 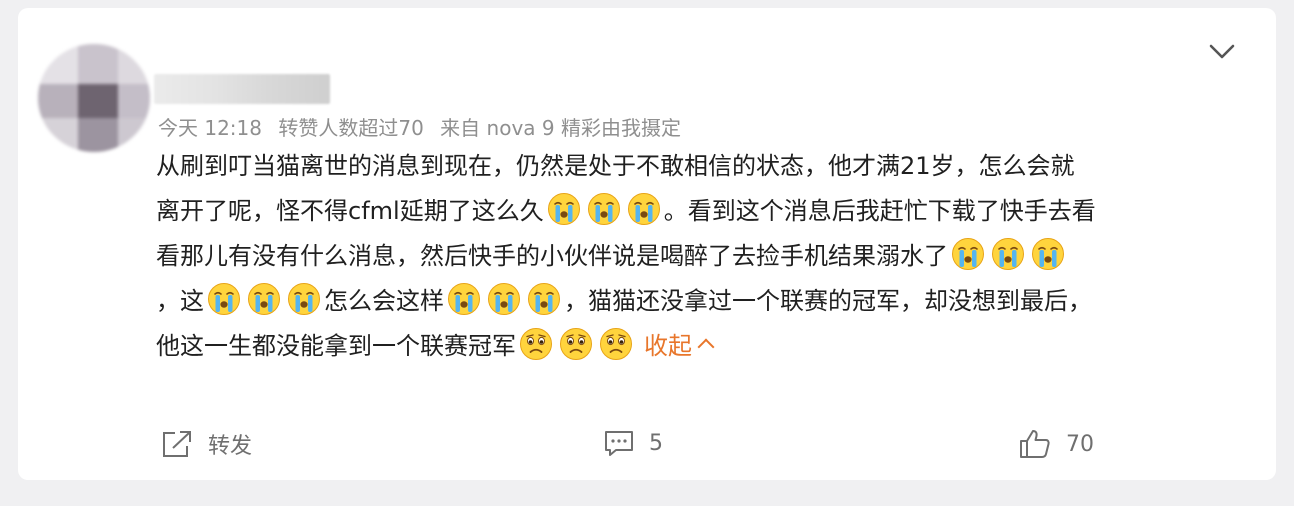 I want to click on repost-like-badge: 转赞人数超过70, so click(x=351, y=128).